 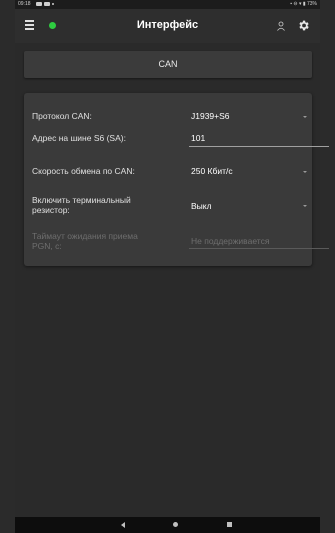 What do you see at coordinates (123, 525) in the screenshot?
I see `back-icon` at bounding box center [123, 525].